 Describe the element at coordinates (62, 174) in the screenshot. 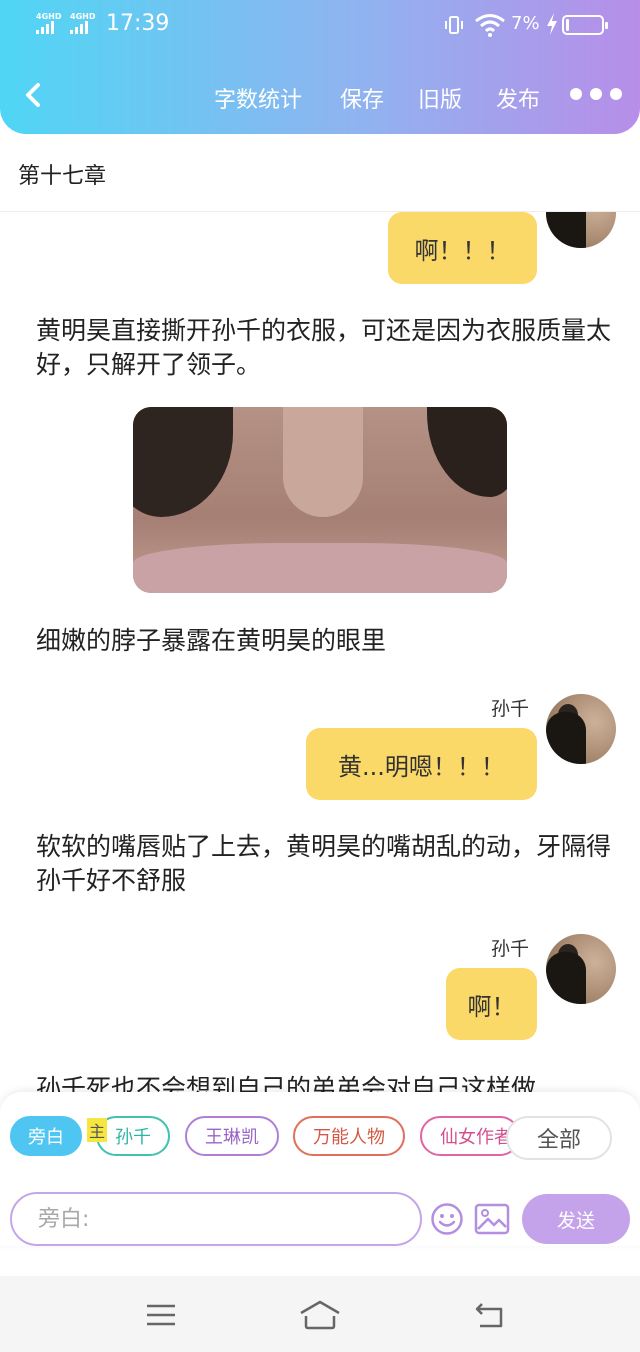

I see `chapter-title: 第十七章` at that location.